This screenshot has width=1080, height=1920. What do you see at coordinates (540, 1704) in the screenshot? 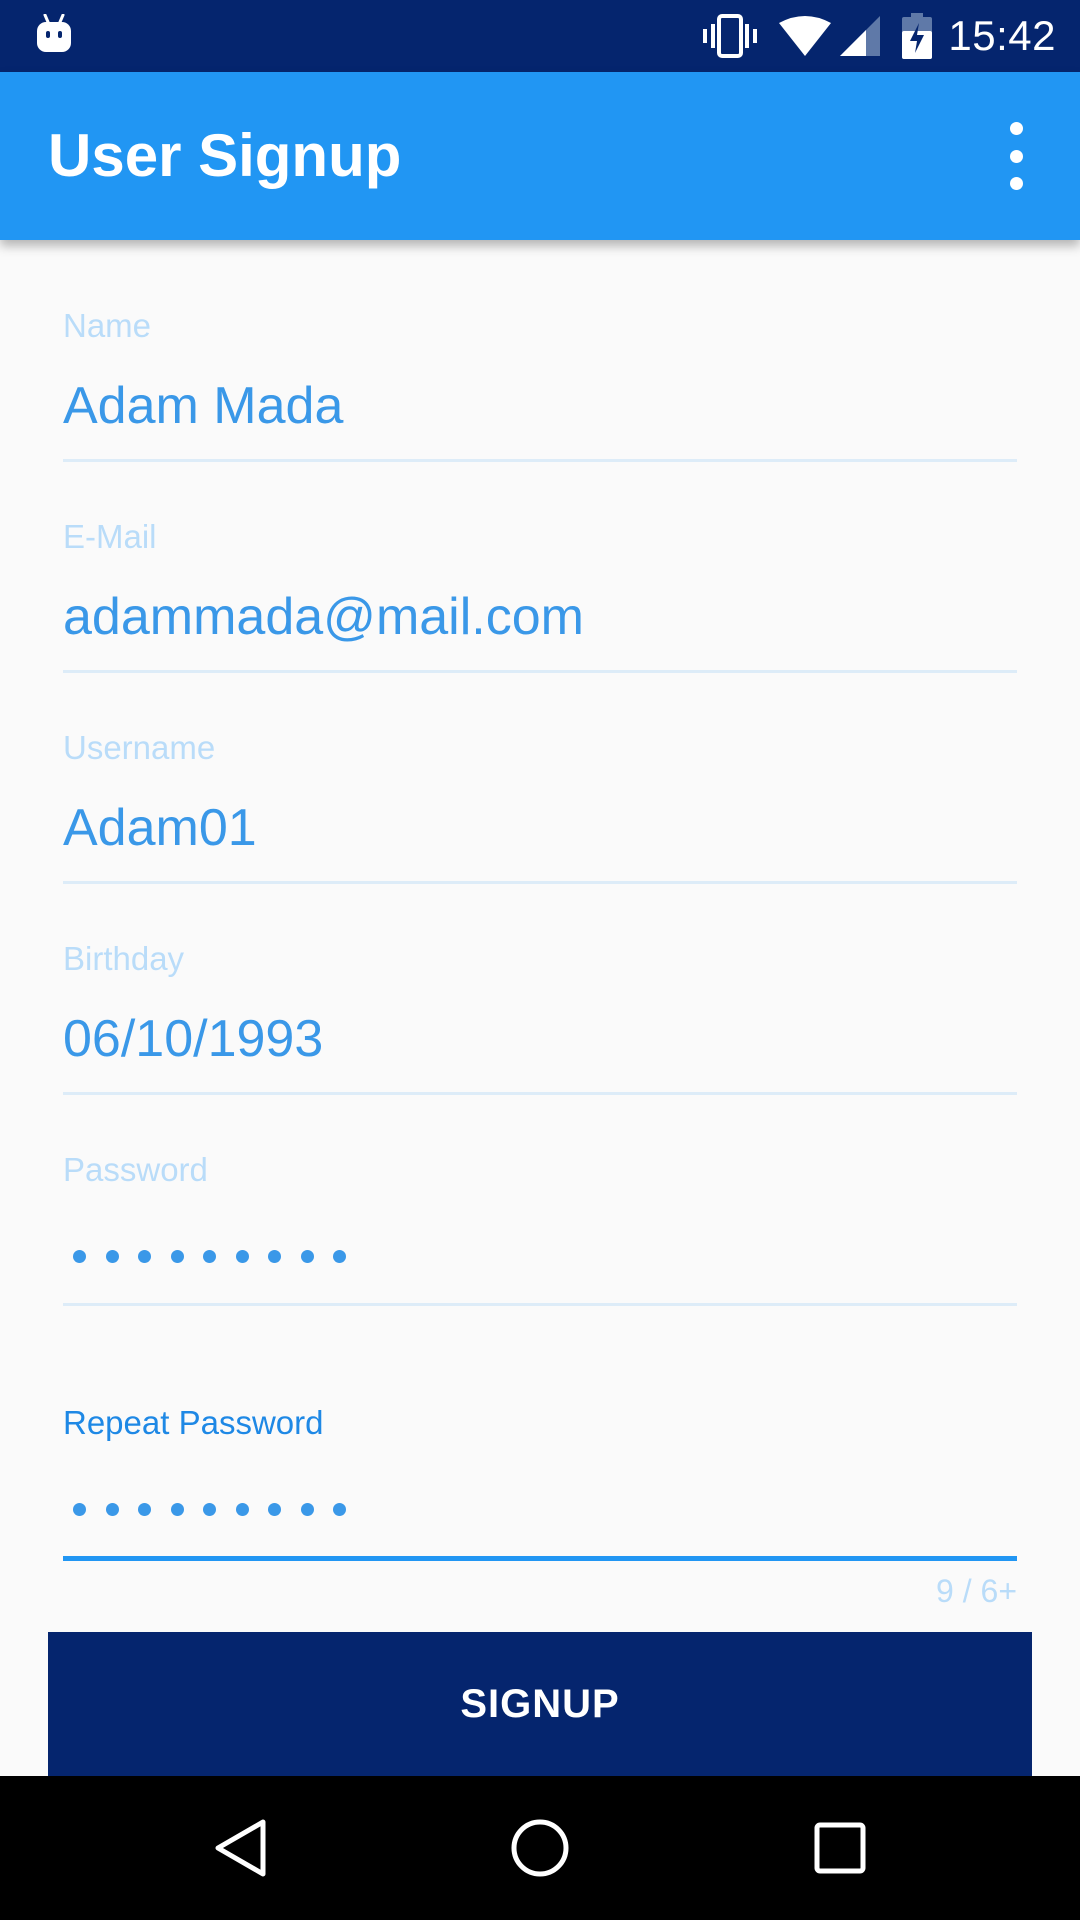
I see `signup-button: SIGNUP` at bounding box center [540, 1704].